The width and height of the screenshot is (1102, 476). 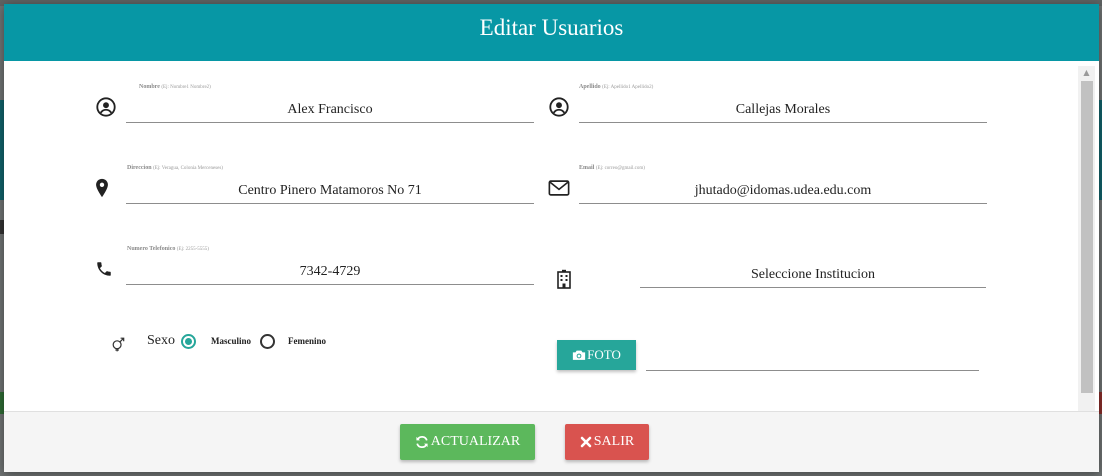 What do you see at coordinates (1086, 73) in the screenshot?
I see `scroll-up-icon: ▲` at bounding box center [1086, 73].